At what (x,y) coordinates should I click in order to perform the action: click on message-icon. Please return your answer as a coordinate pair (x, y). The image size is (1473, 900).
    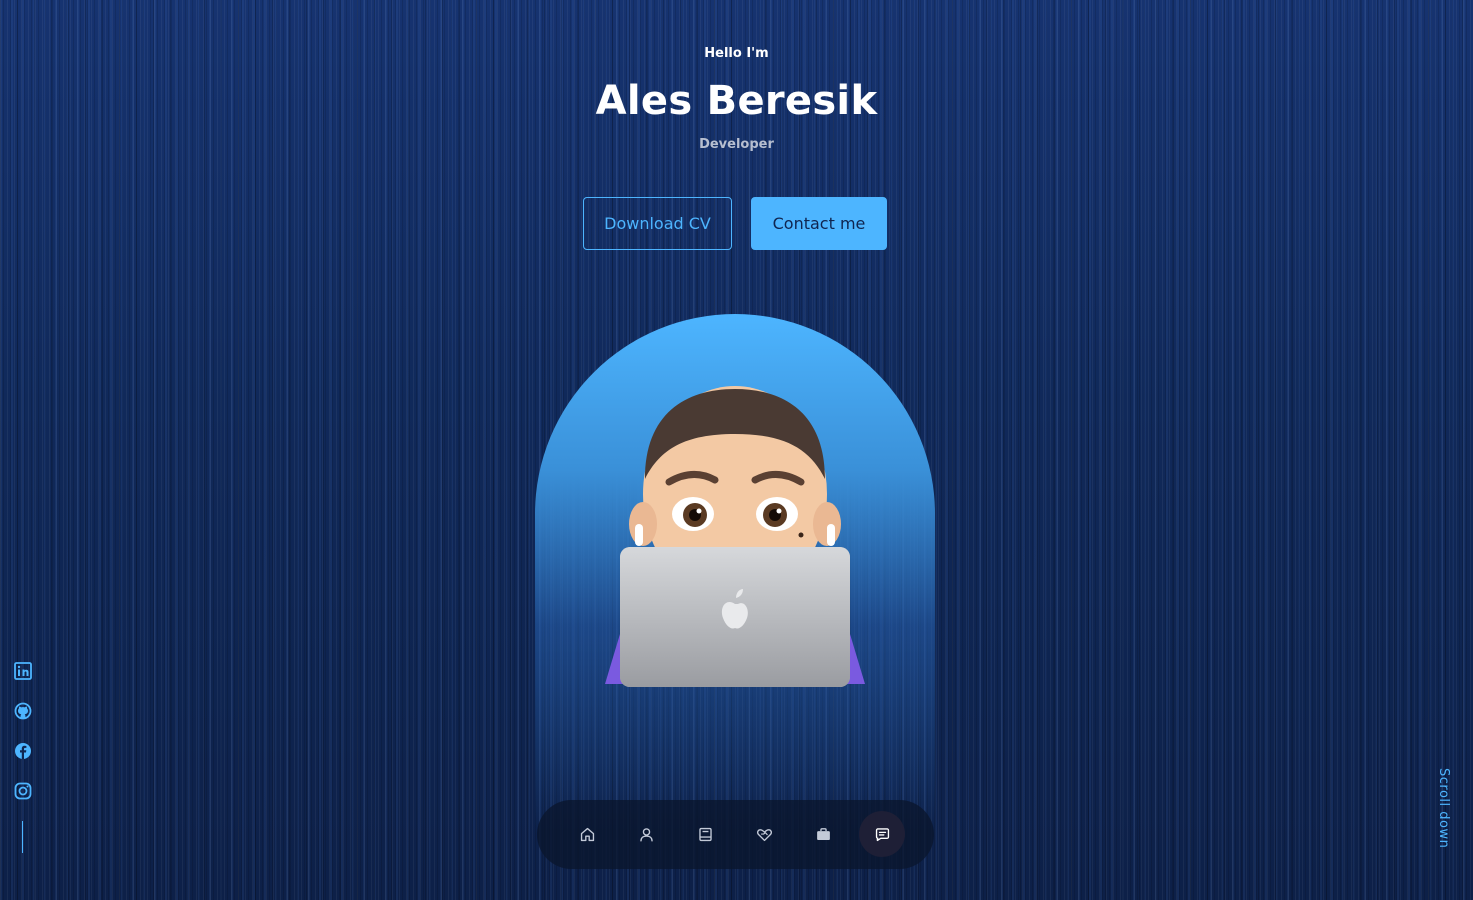
    Looking at the image, I should click on (882, 834).